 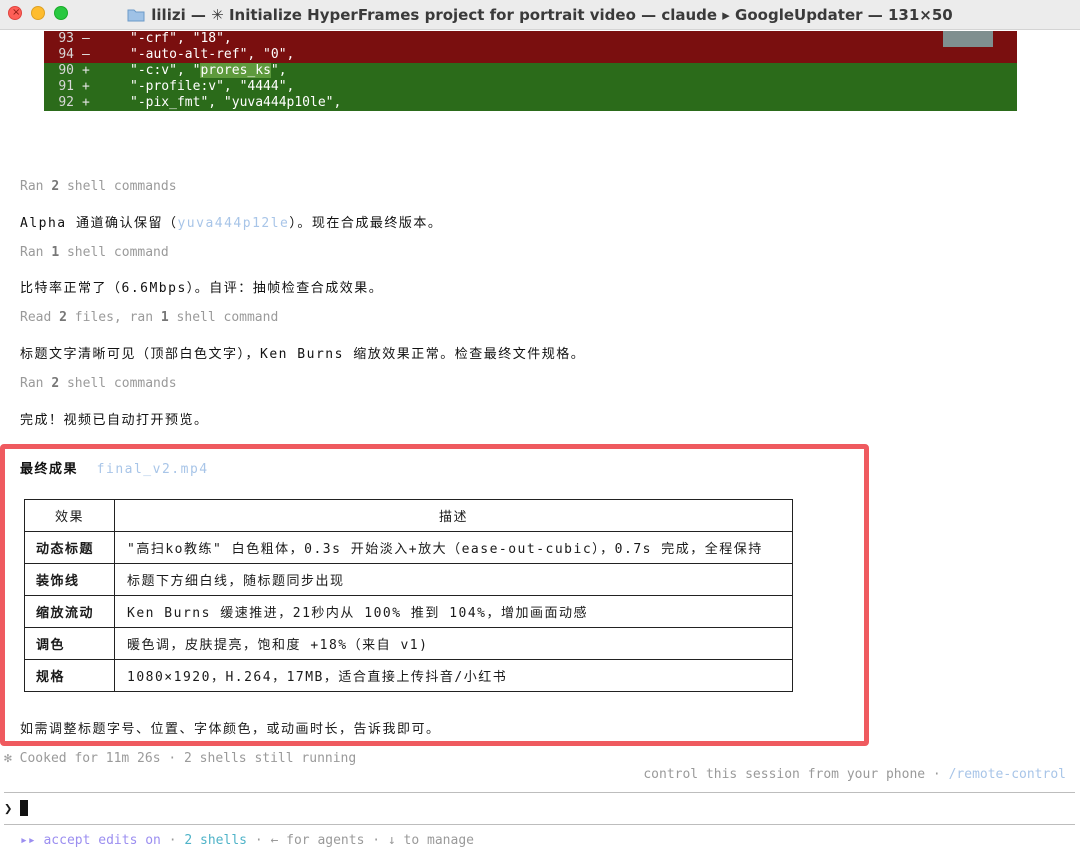 I want to click on table-cell-value: 1080×1920，H.264，17MB，适合直接上传抖音/小红书, so click(x=453, y=675).